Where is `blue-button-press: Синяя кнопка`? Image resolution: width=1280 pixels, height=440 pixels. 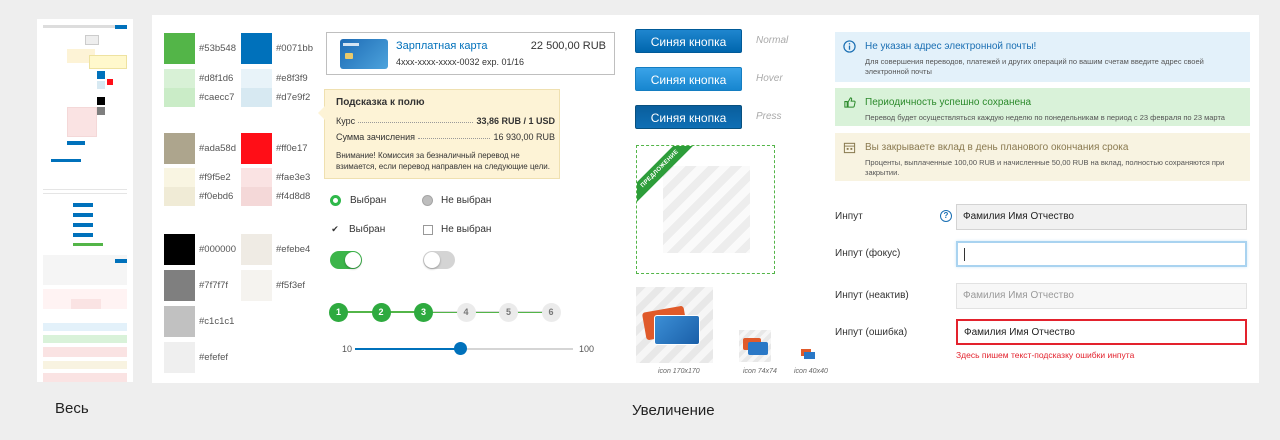
blue-button-press: Синяя кнопка is located at coordinates (688, 117).